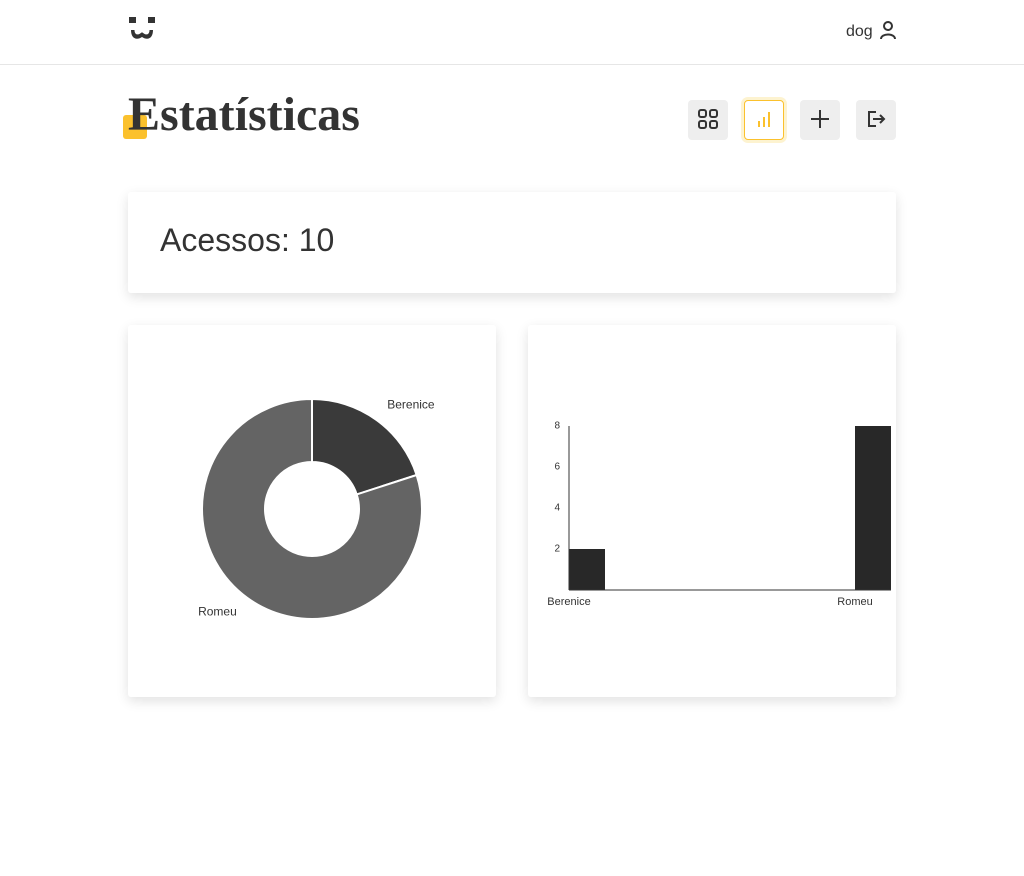  I want to click on bar-chart: Berenice Romeu 2 4 6 8, so click(719, 514).